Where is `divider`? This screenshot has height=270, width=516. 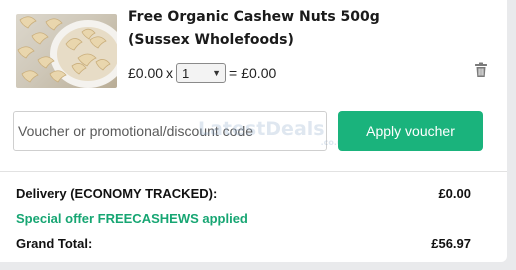 divider is located at coordinates (253, 171).